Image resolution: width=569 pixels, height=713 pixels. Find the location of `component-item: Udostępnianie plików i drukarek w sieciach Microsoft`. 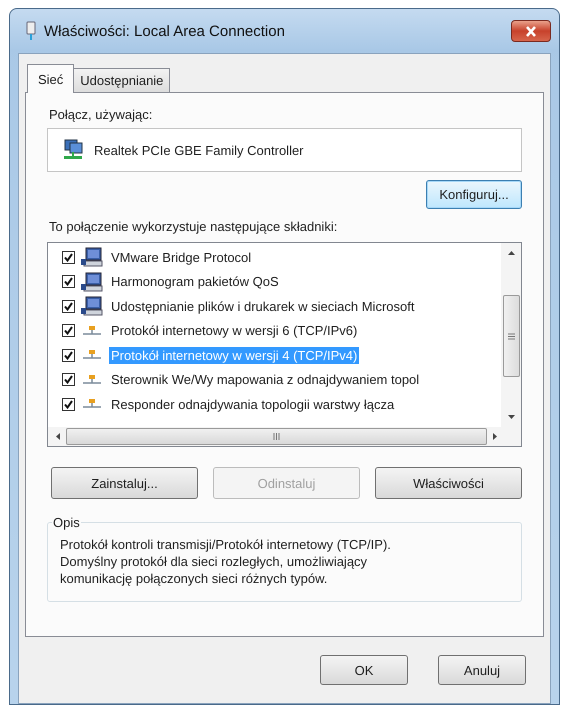

component-item: Udostępnianie plików i drukarek w sieciach Microsoft is located at coordinates (262, 306).